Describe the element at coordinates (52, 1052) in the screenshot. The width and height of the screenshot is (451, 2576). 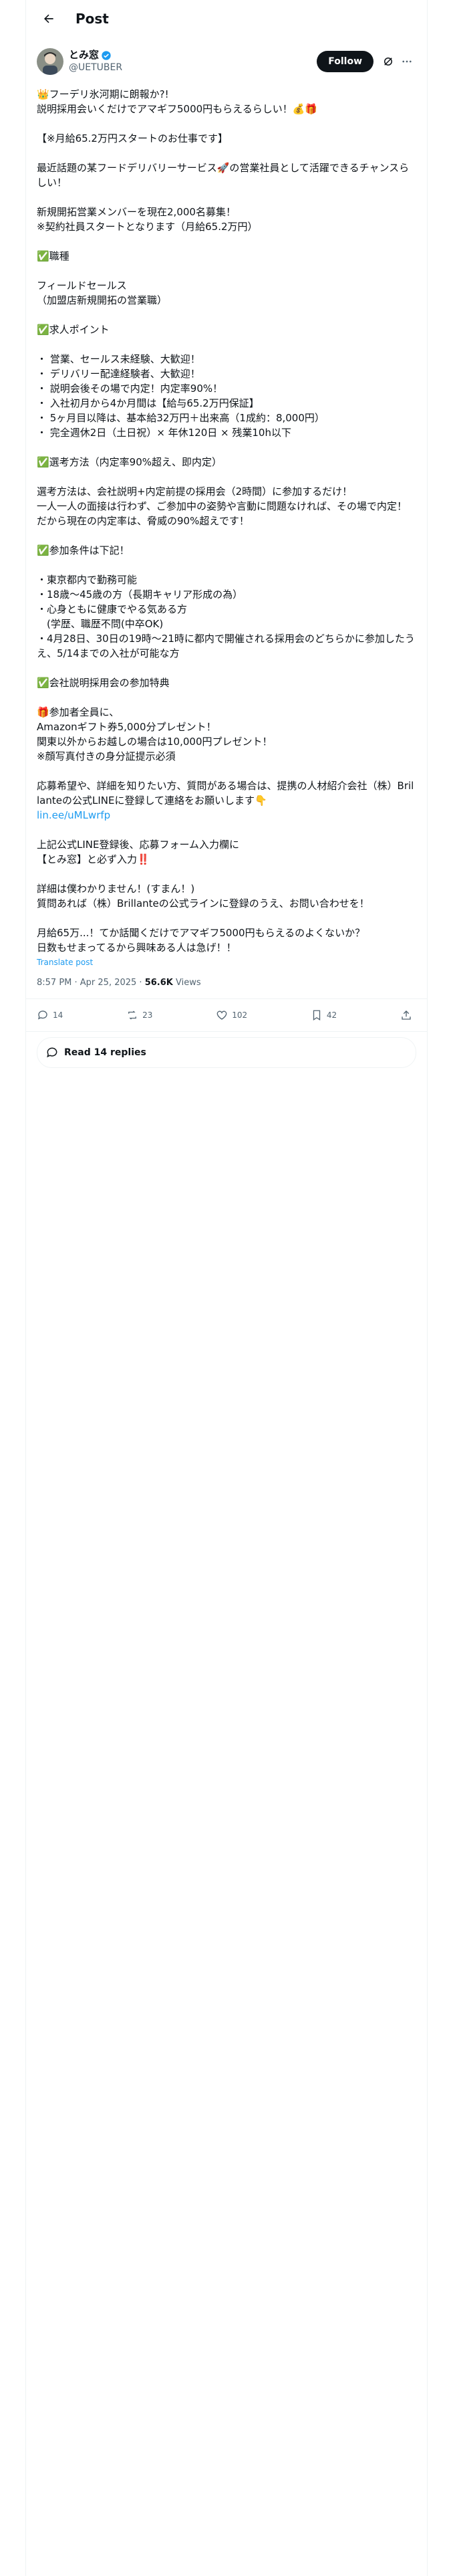
I see `reply-bubble-icon` at that location.